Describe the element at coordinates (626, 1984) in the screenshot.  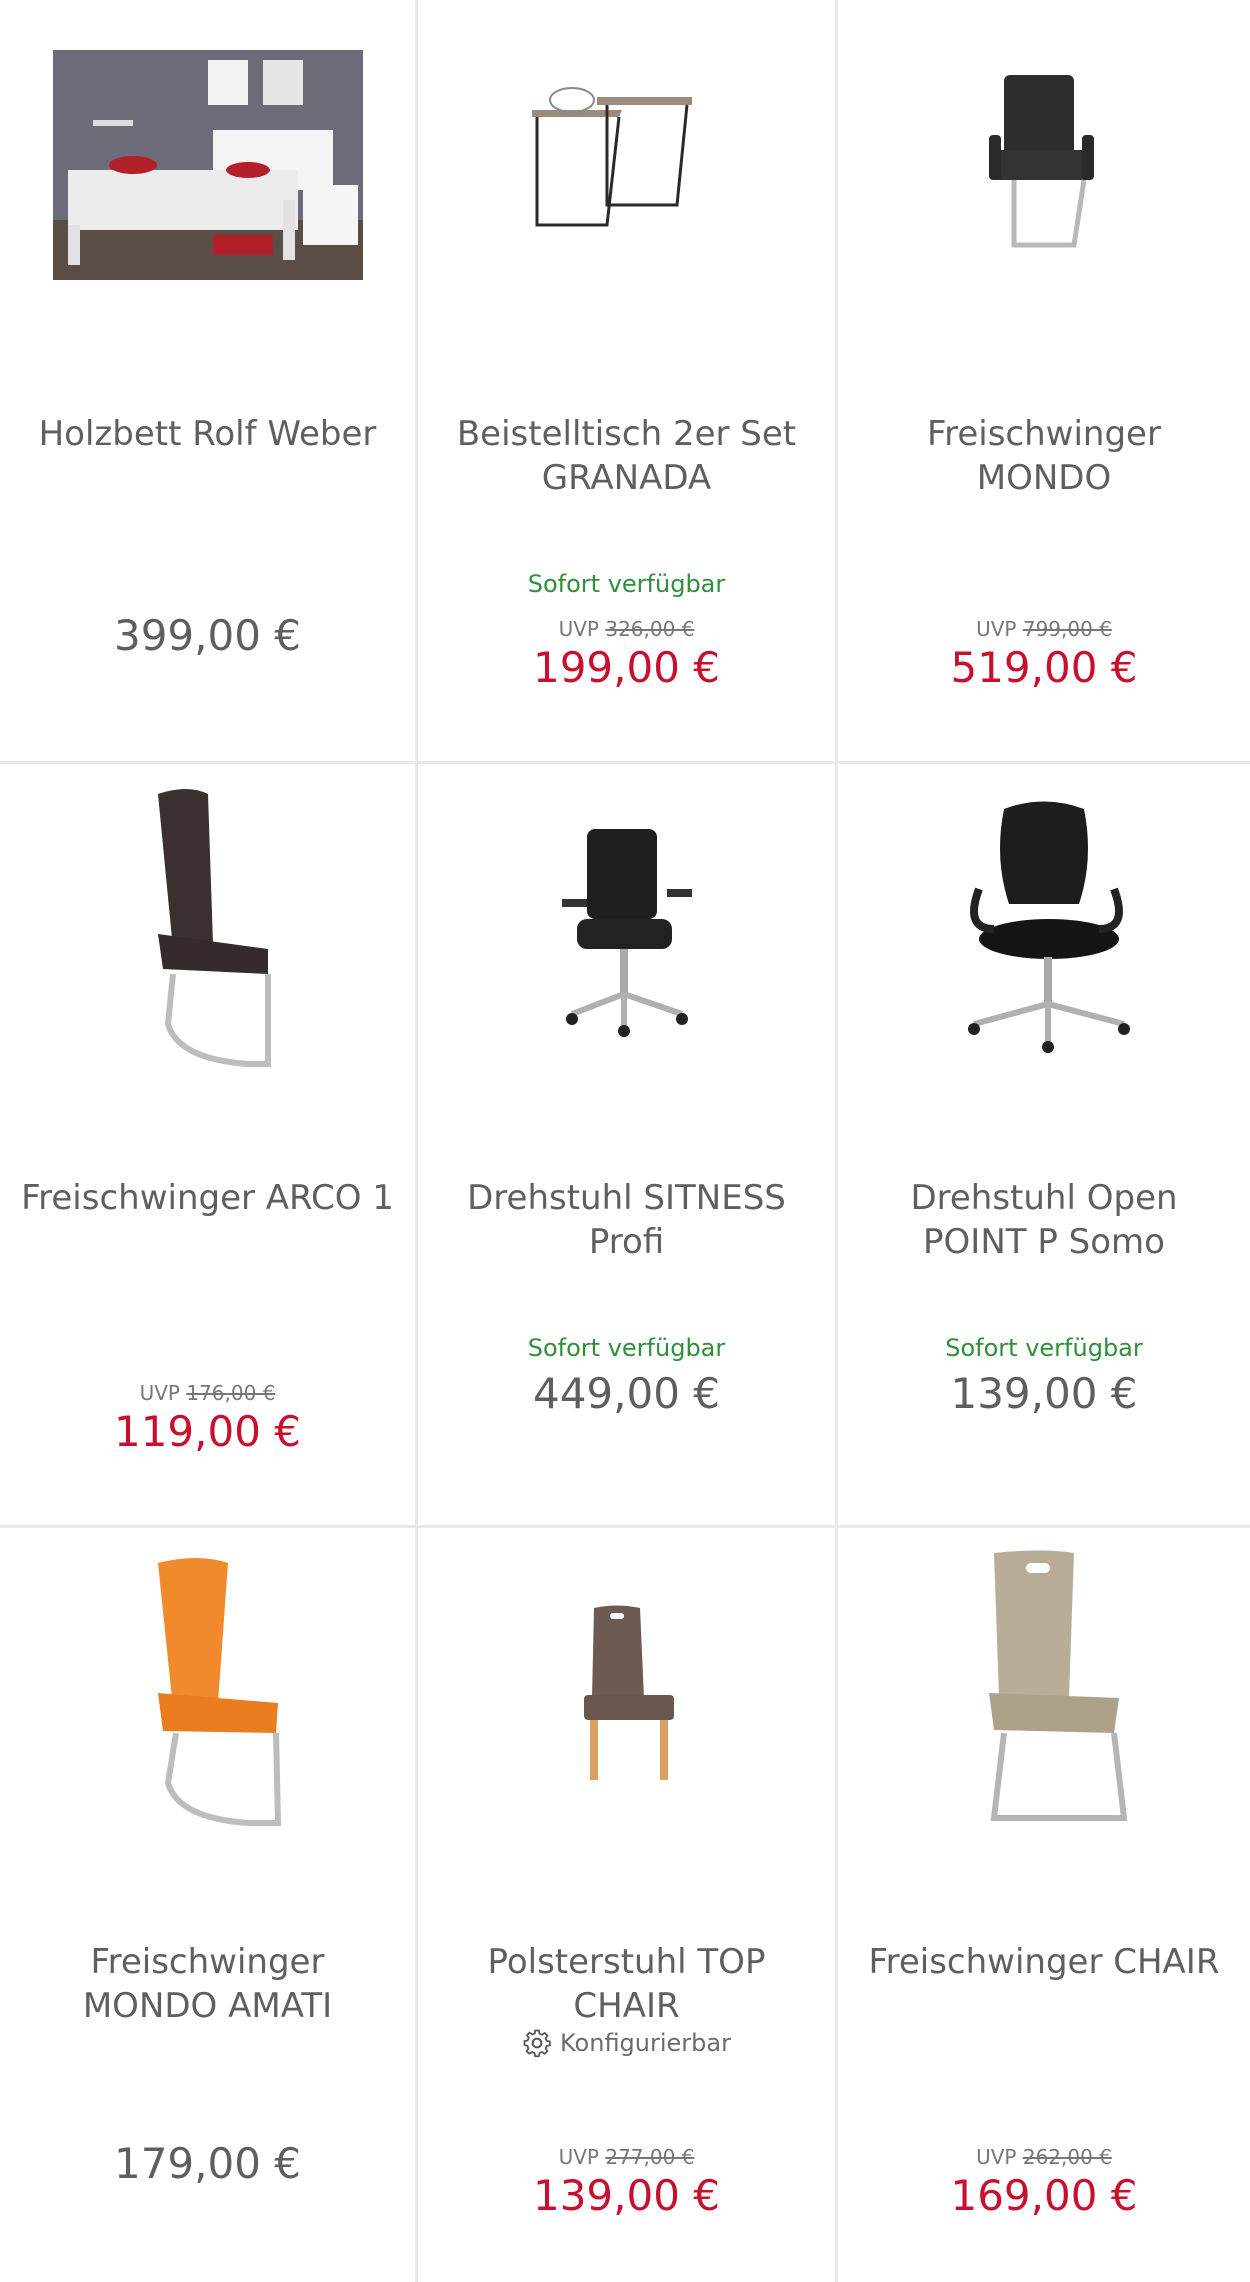
I see `product-name: Polsterstuhl TOP CHAIR` at that location.